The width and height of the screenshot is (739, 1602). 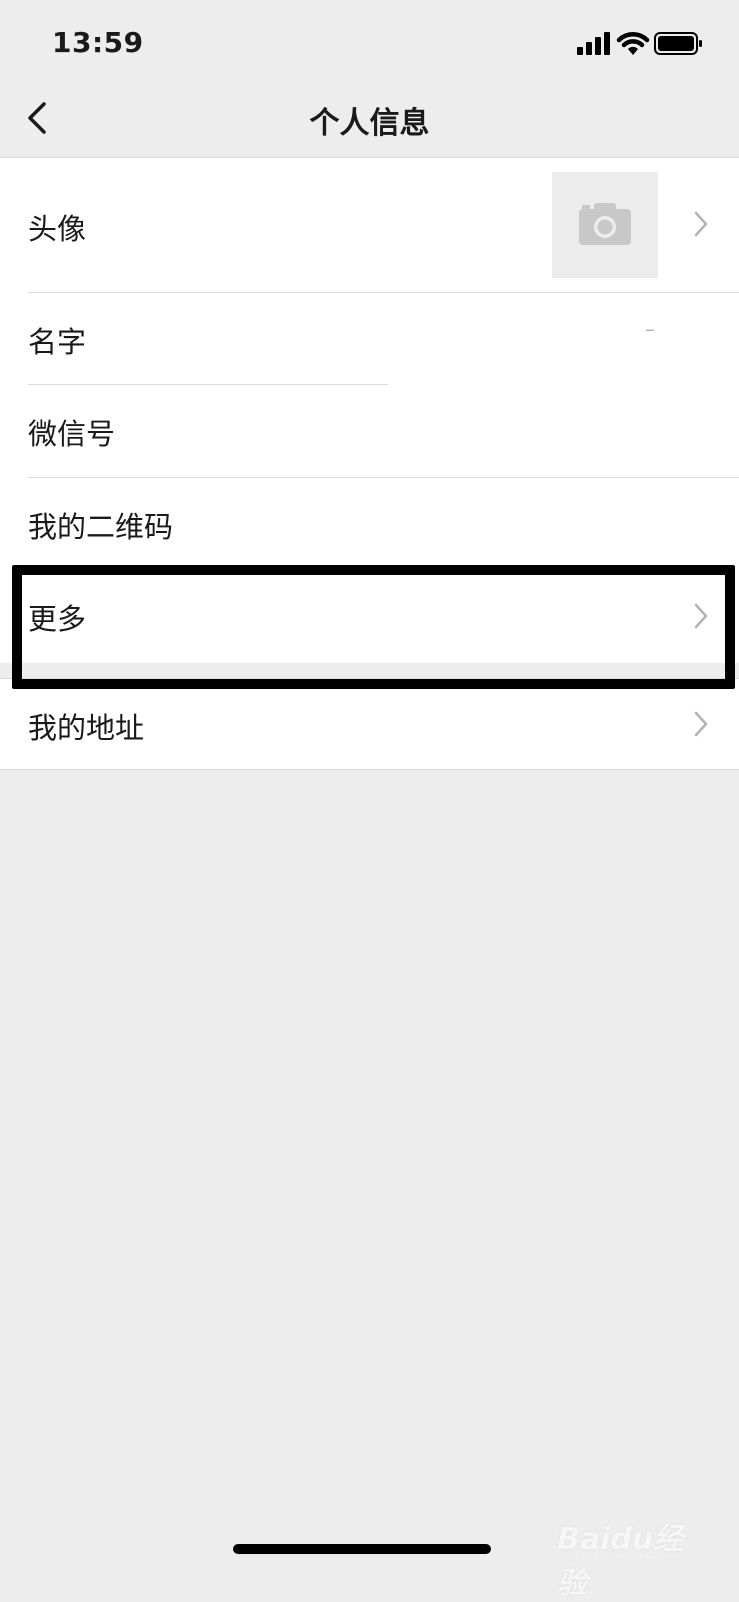 I want to click on battery-icon, so click(x=678, y=43).